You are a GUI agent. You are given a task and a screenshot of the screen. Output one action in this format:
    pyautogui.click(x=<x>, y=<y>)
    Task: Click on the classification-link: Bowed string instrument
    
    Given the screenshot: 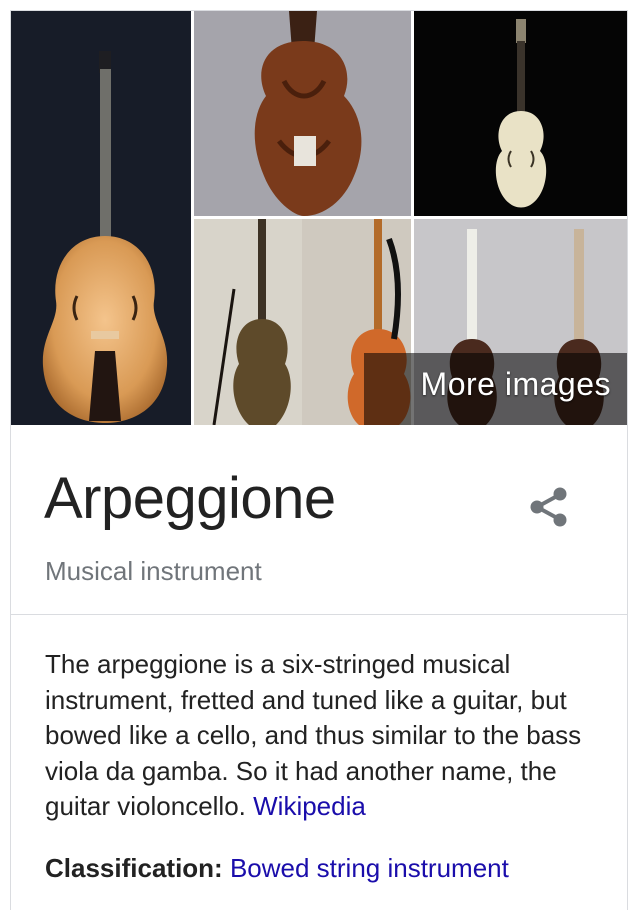 What is the action you would take?
    pyautogui.click(x=369, y=868)
    